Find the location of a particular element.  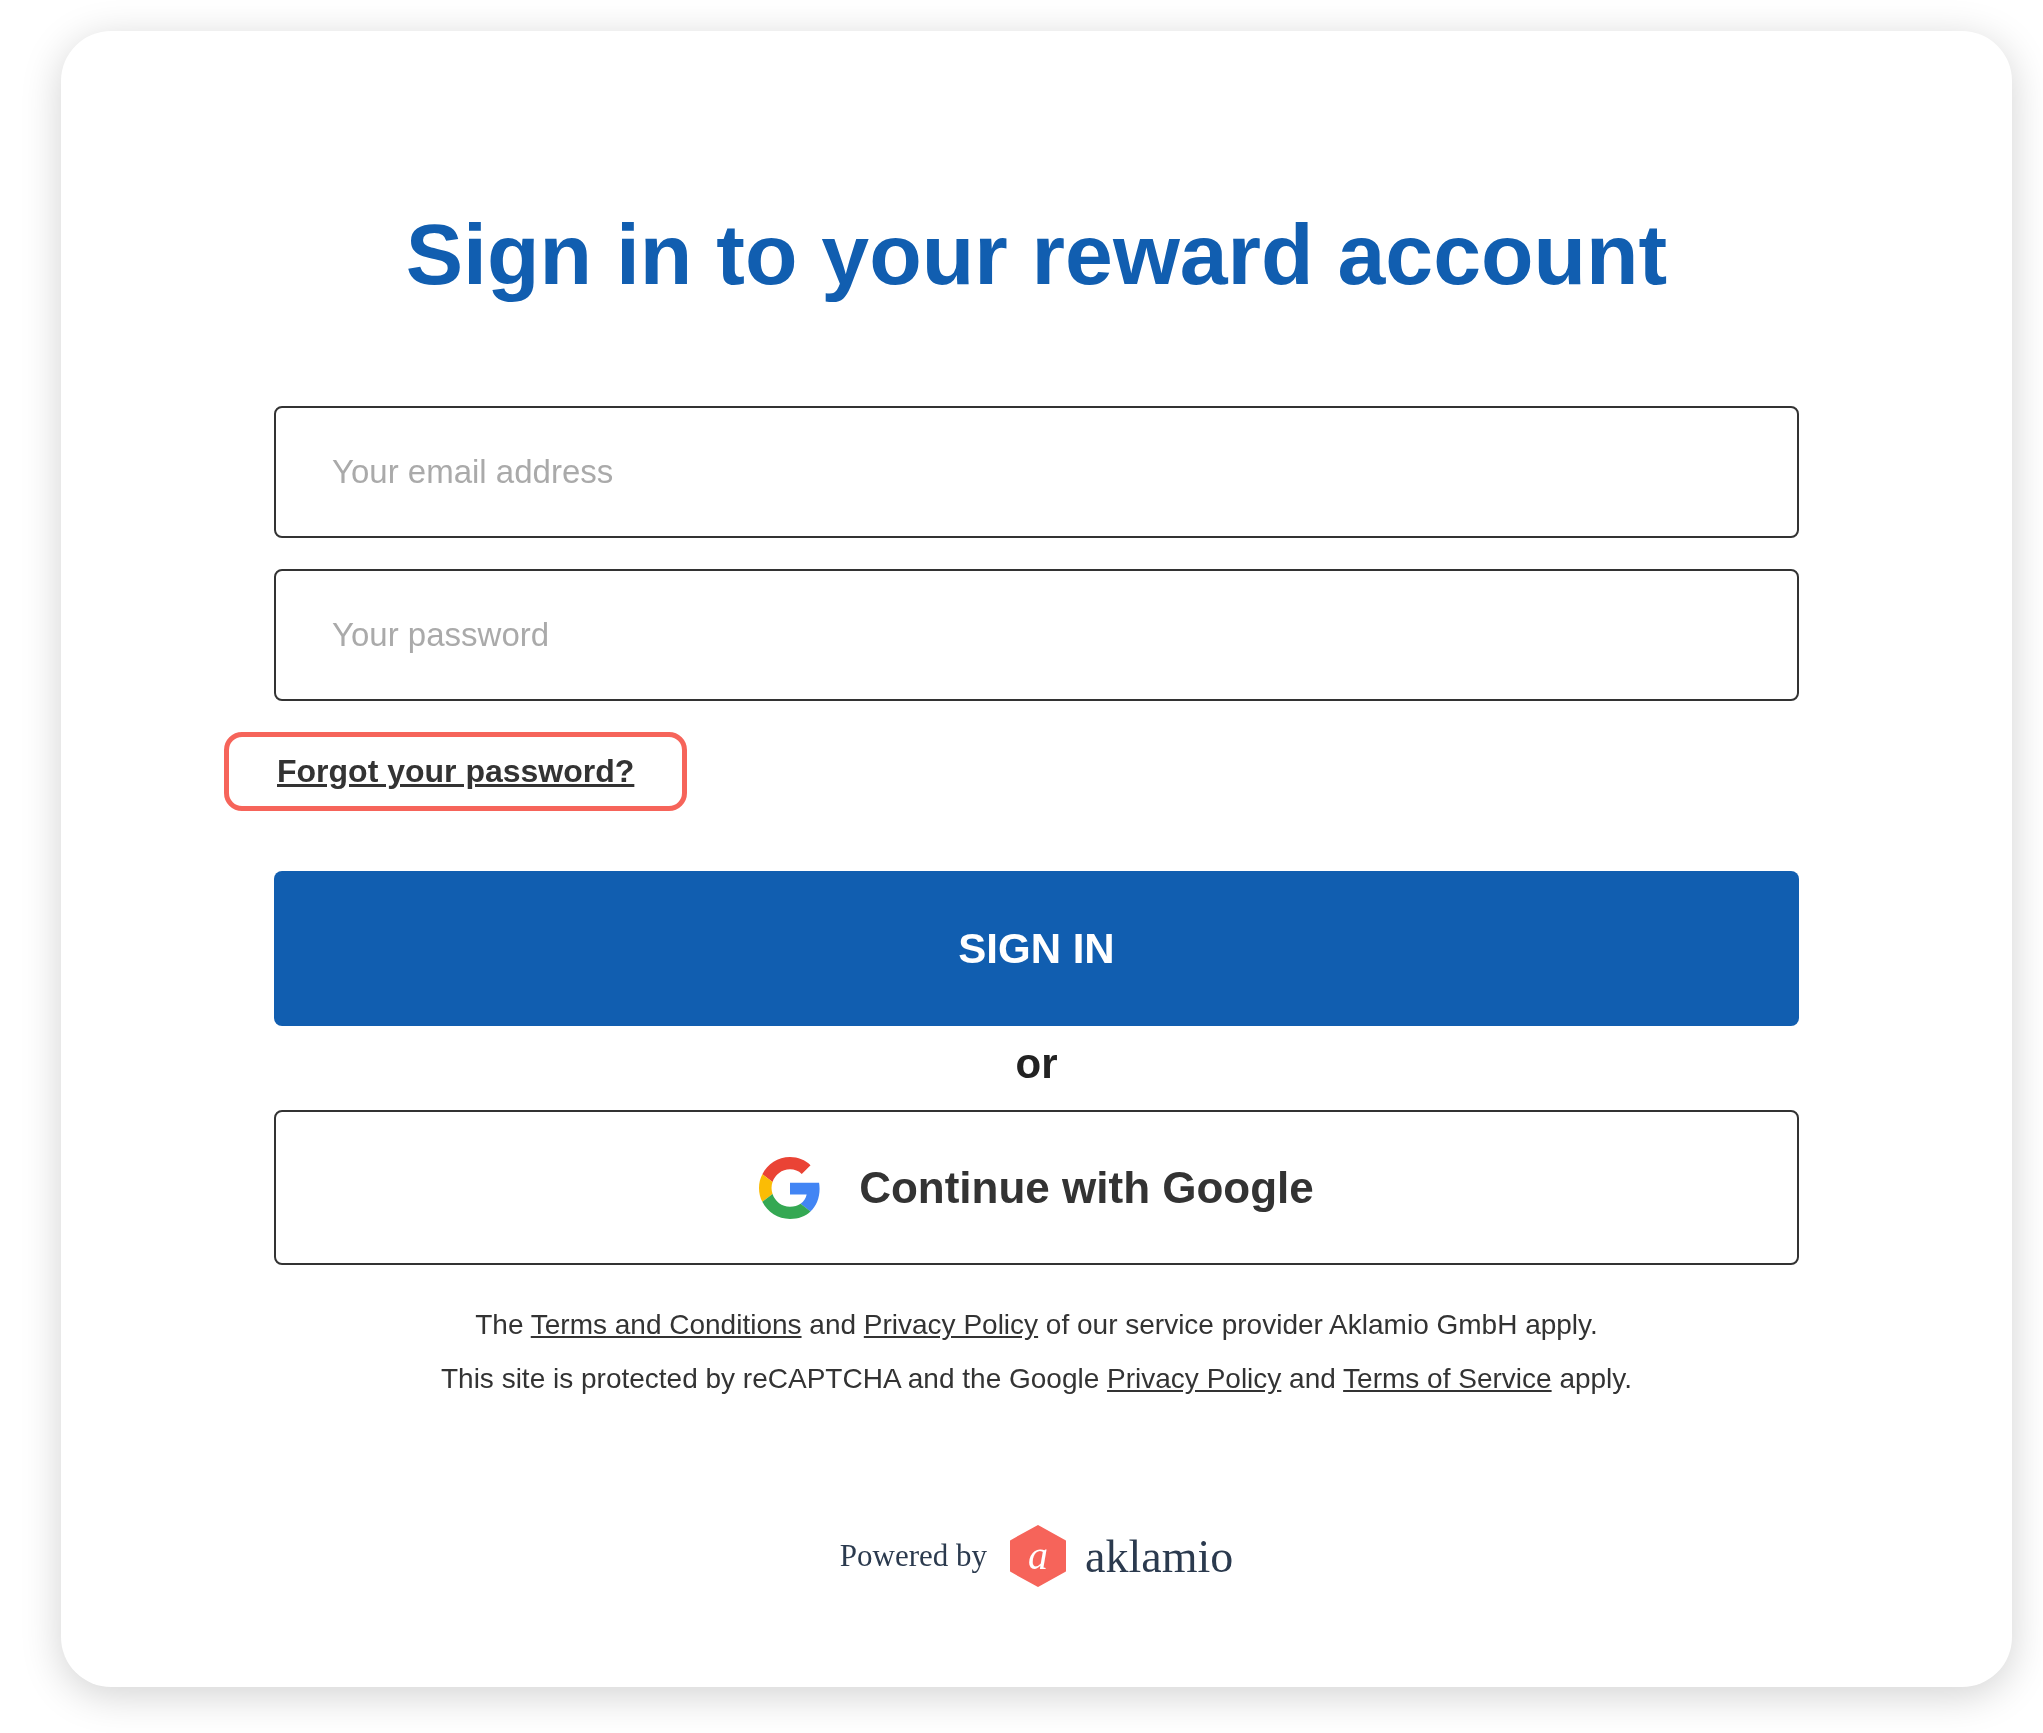

brand-name: aklamio is located at coordinates (1159, 1556).